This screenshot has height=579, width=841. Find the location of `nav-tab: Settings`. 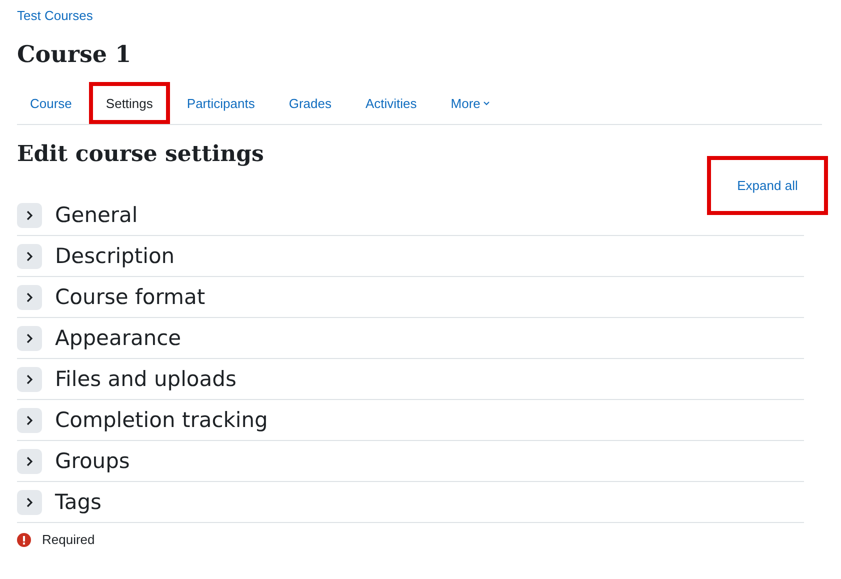

nav-tab: Settings is located at coordinates (129, 103).